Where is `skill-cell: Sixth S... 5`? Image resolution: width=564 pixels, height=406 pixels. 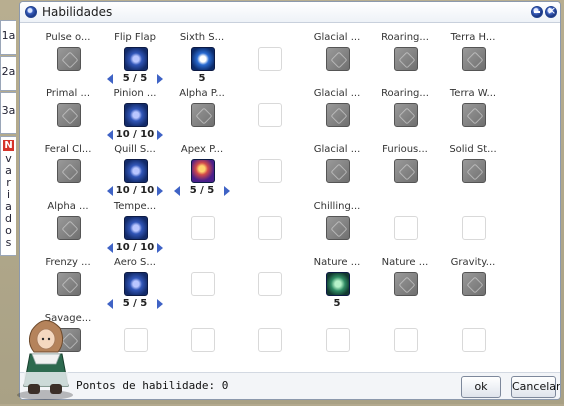 skill-cell: Sixth S... 5 is located at coordinates (202, 62).